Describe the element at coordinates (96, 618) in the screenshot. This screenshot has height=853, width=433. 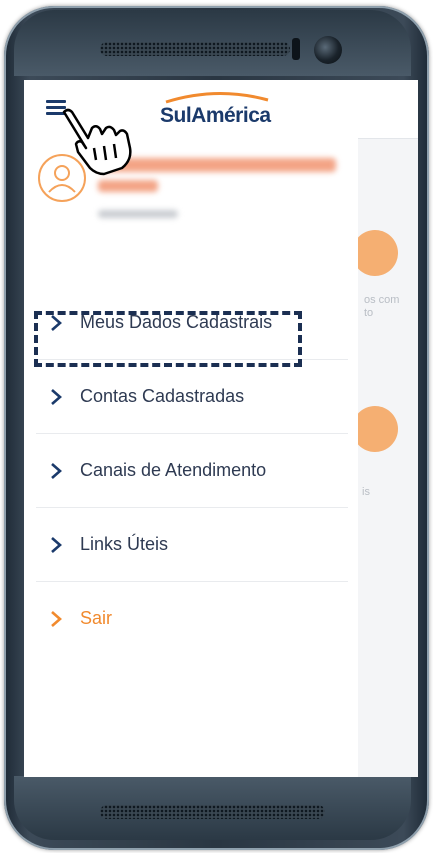
I see `menu-item-label: Sair` at that location.